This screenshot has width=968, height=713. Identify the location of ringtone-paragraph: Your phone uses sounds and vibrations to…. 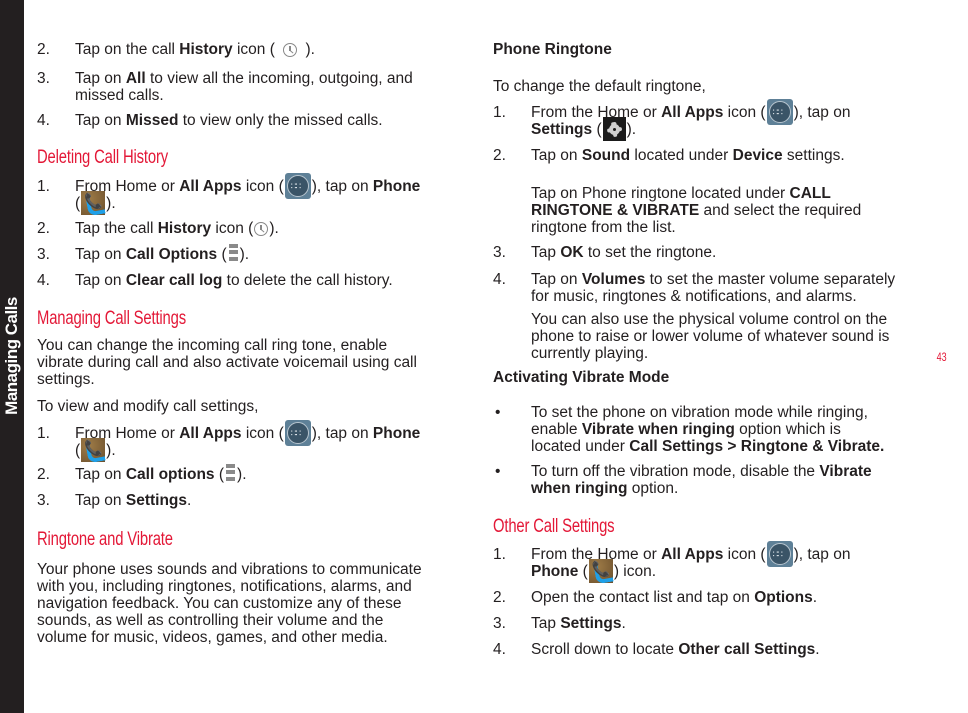
(229, 603).